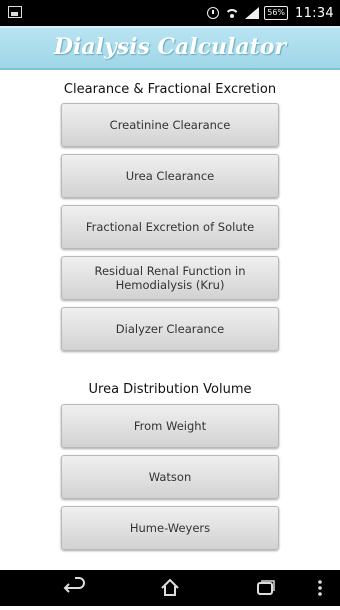 This screenshot has width=340, height=610. I want to click on section-heading-clearance: Clearance & Fractional Excretion, so click(170, 89).